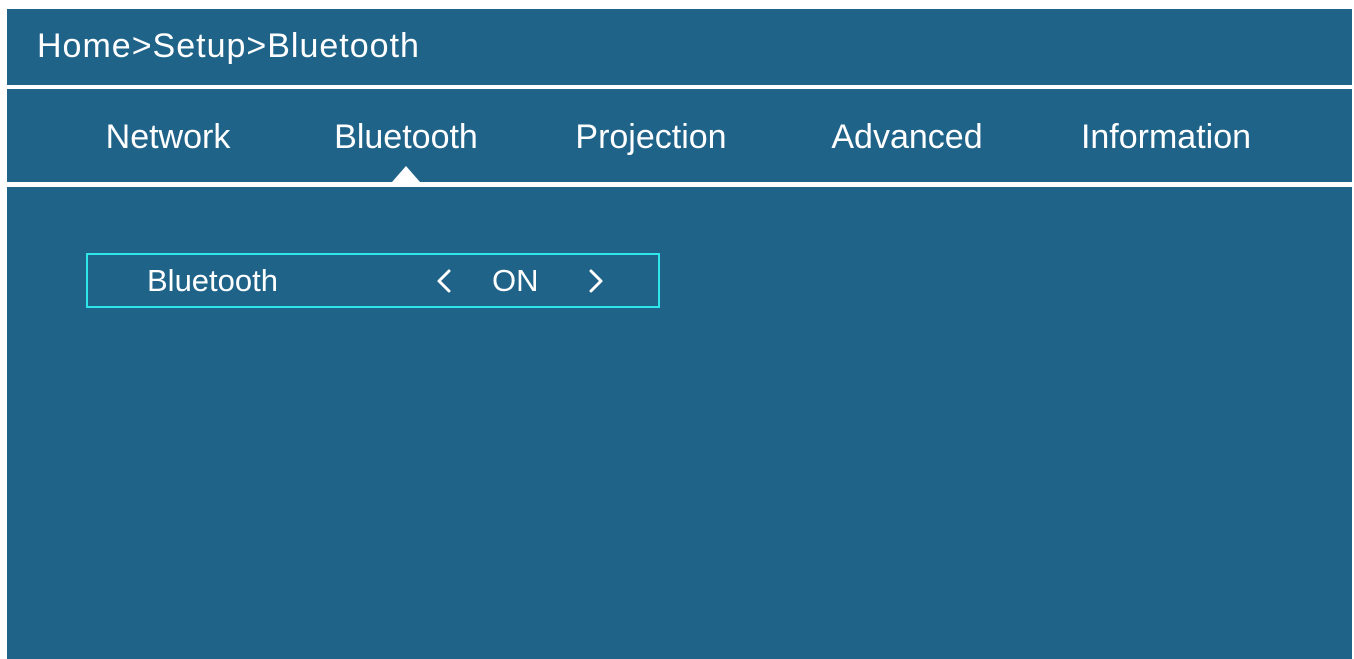 The width and height of the screenshot is (1354, 659). What do you see at coordinates (515, 280) in the screenshot?
I see `setting-value: ON` at bounding box center [515, 280].